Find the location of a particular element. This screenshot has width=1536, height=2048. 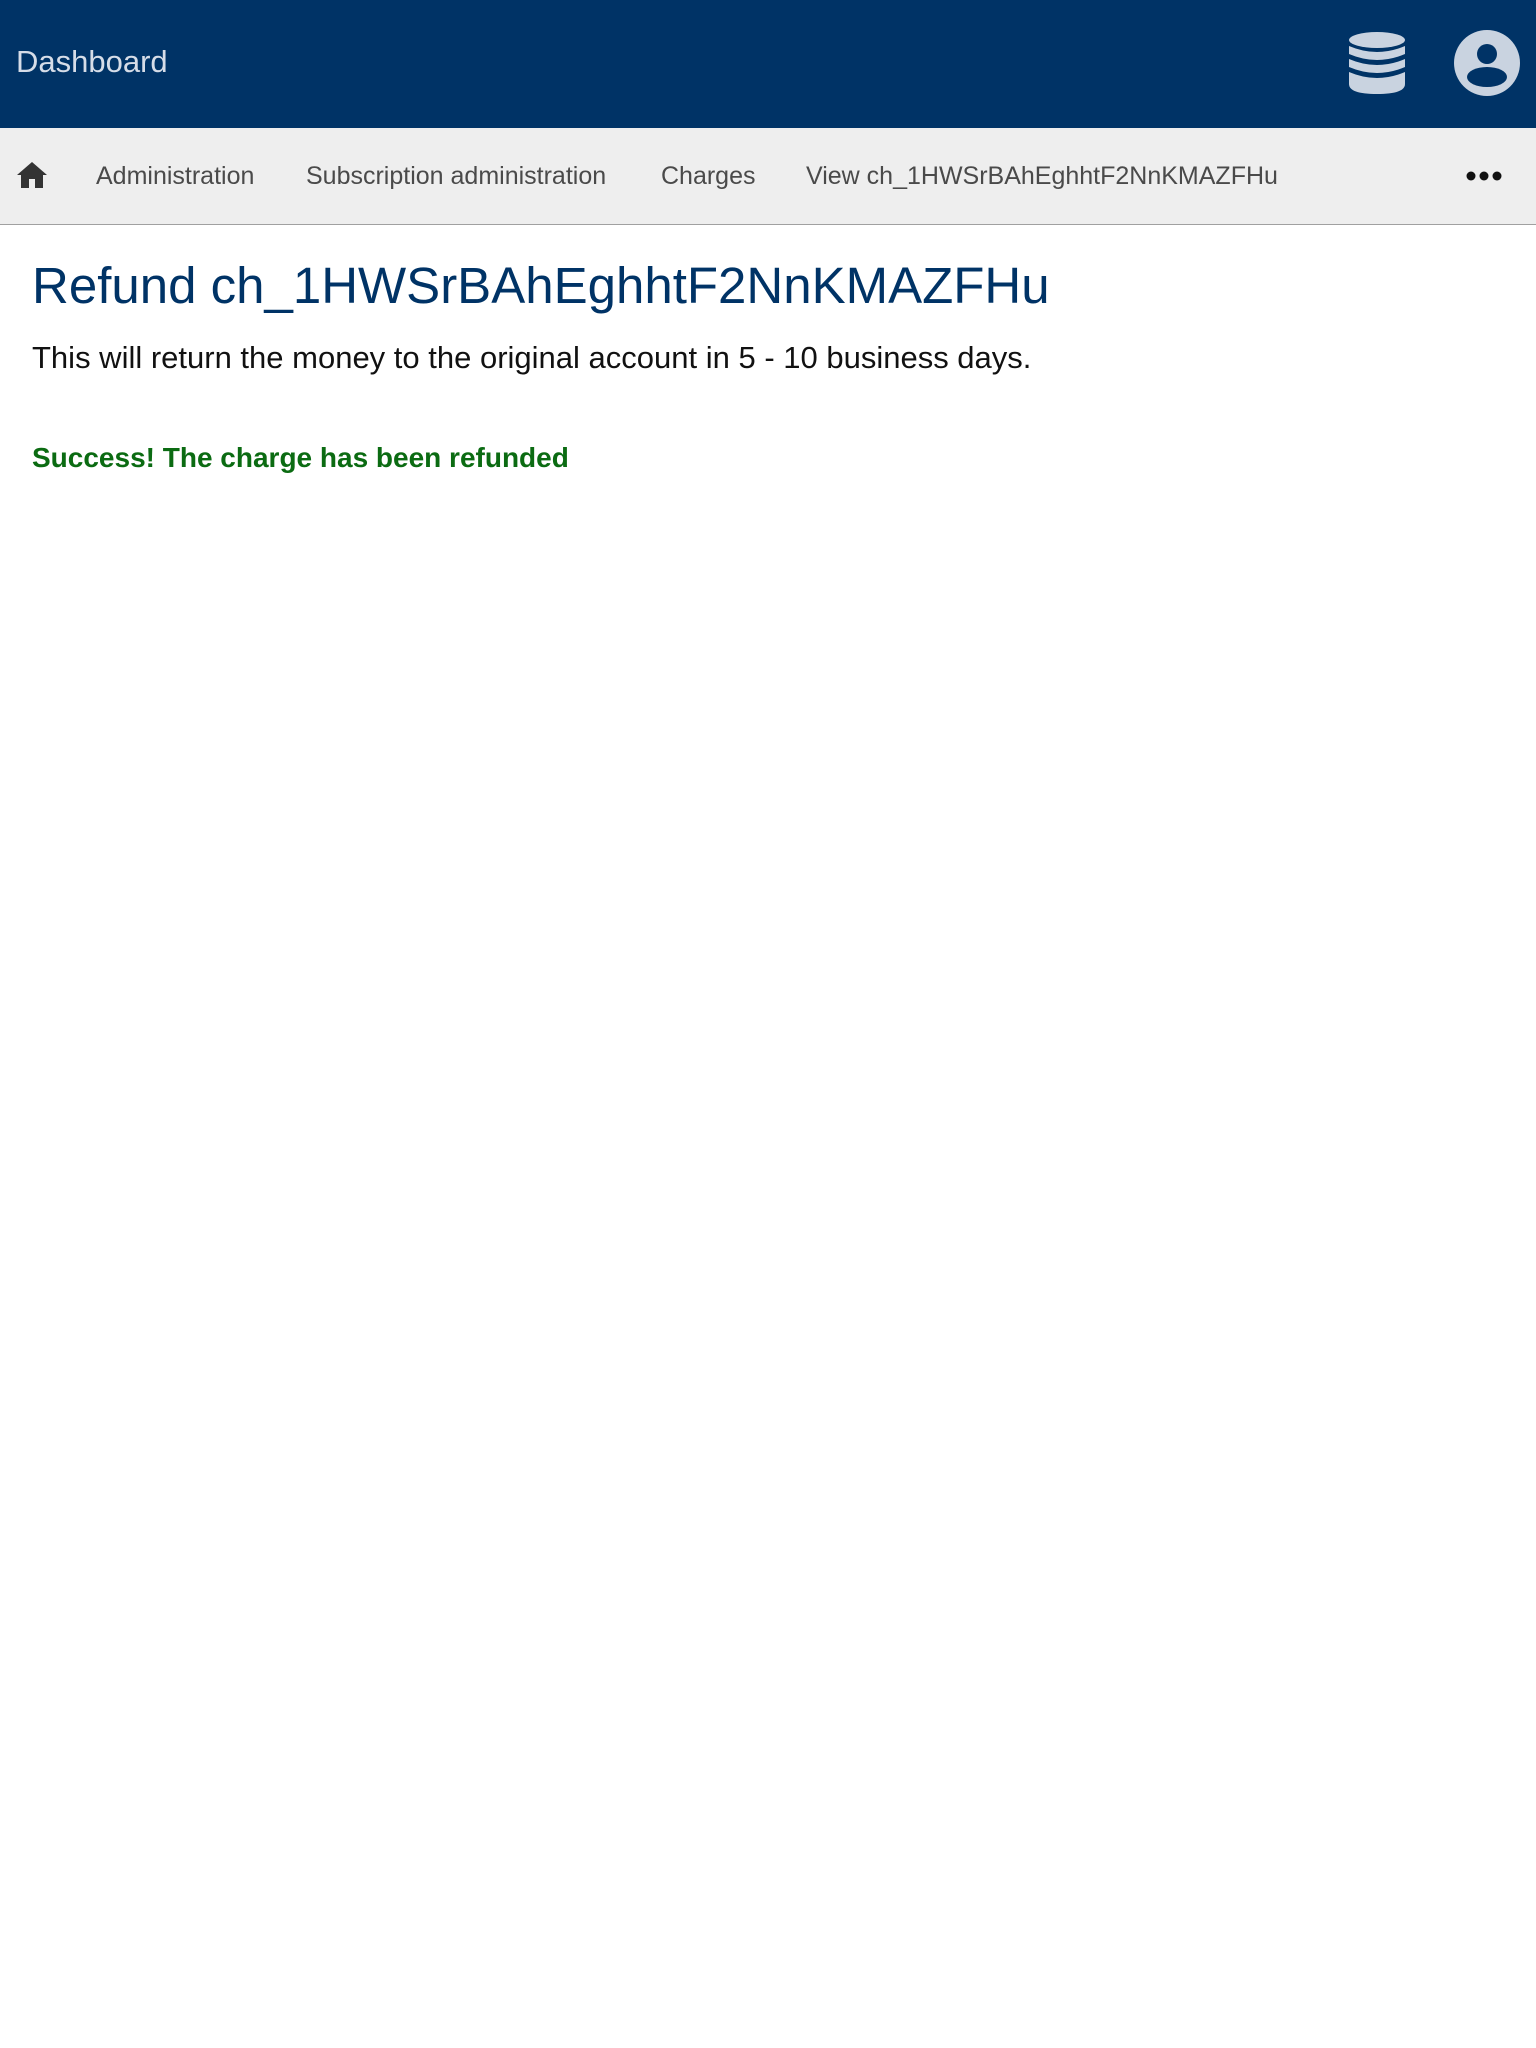

database-icon is located at coordinates (1377, 63).